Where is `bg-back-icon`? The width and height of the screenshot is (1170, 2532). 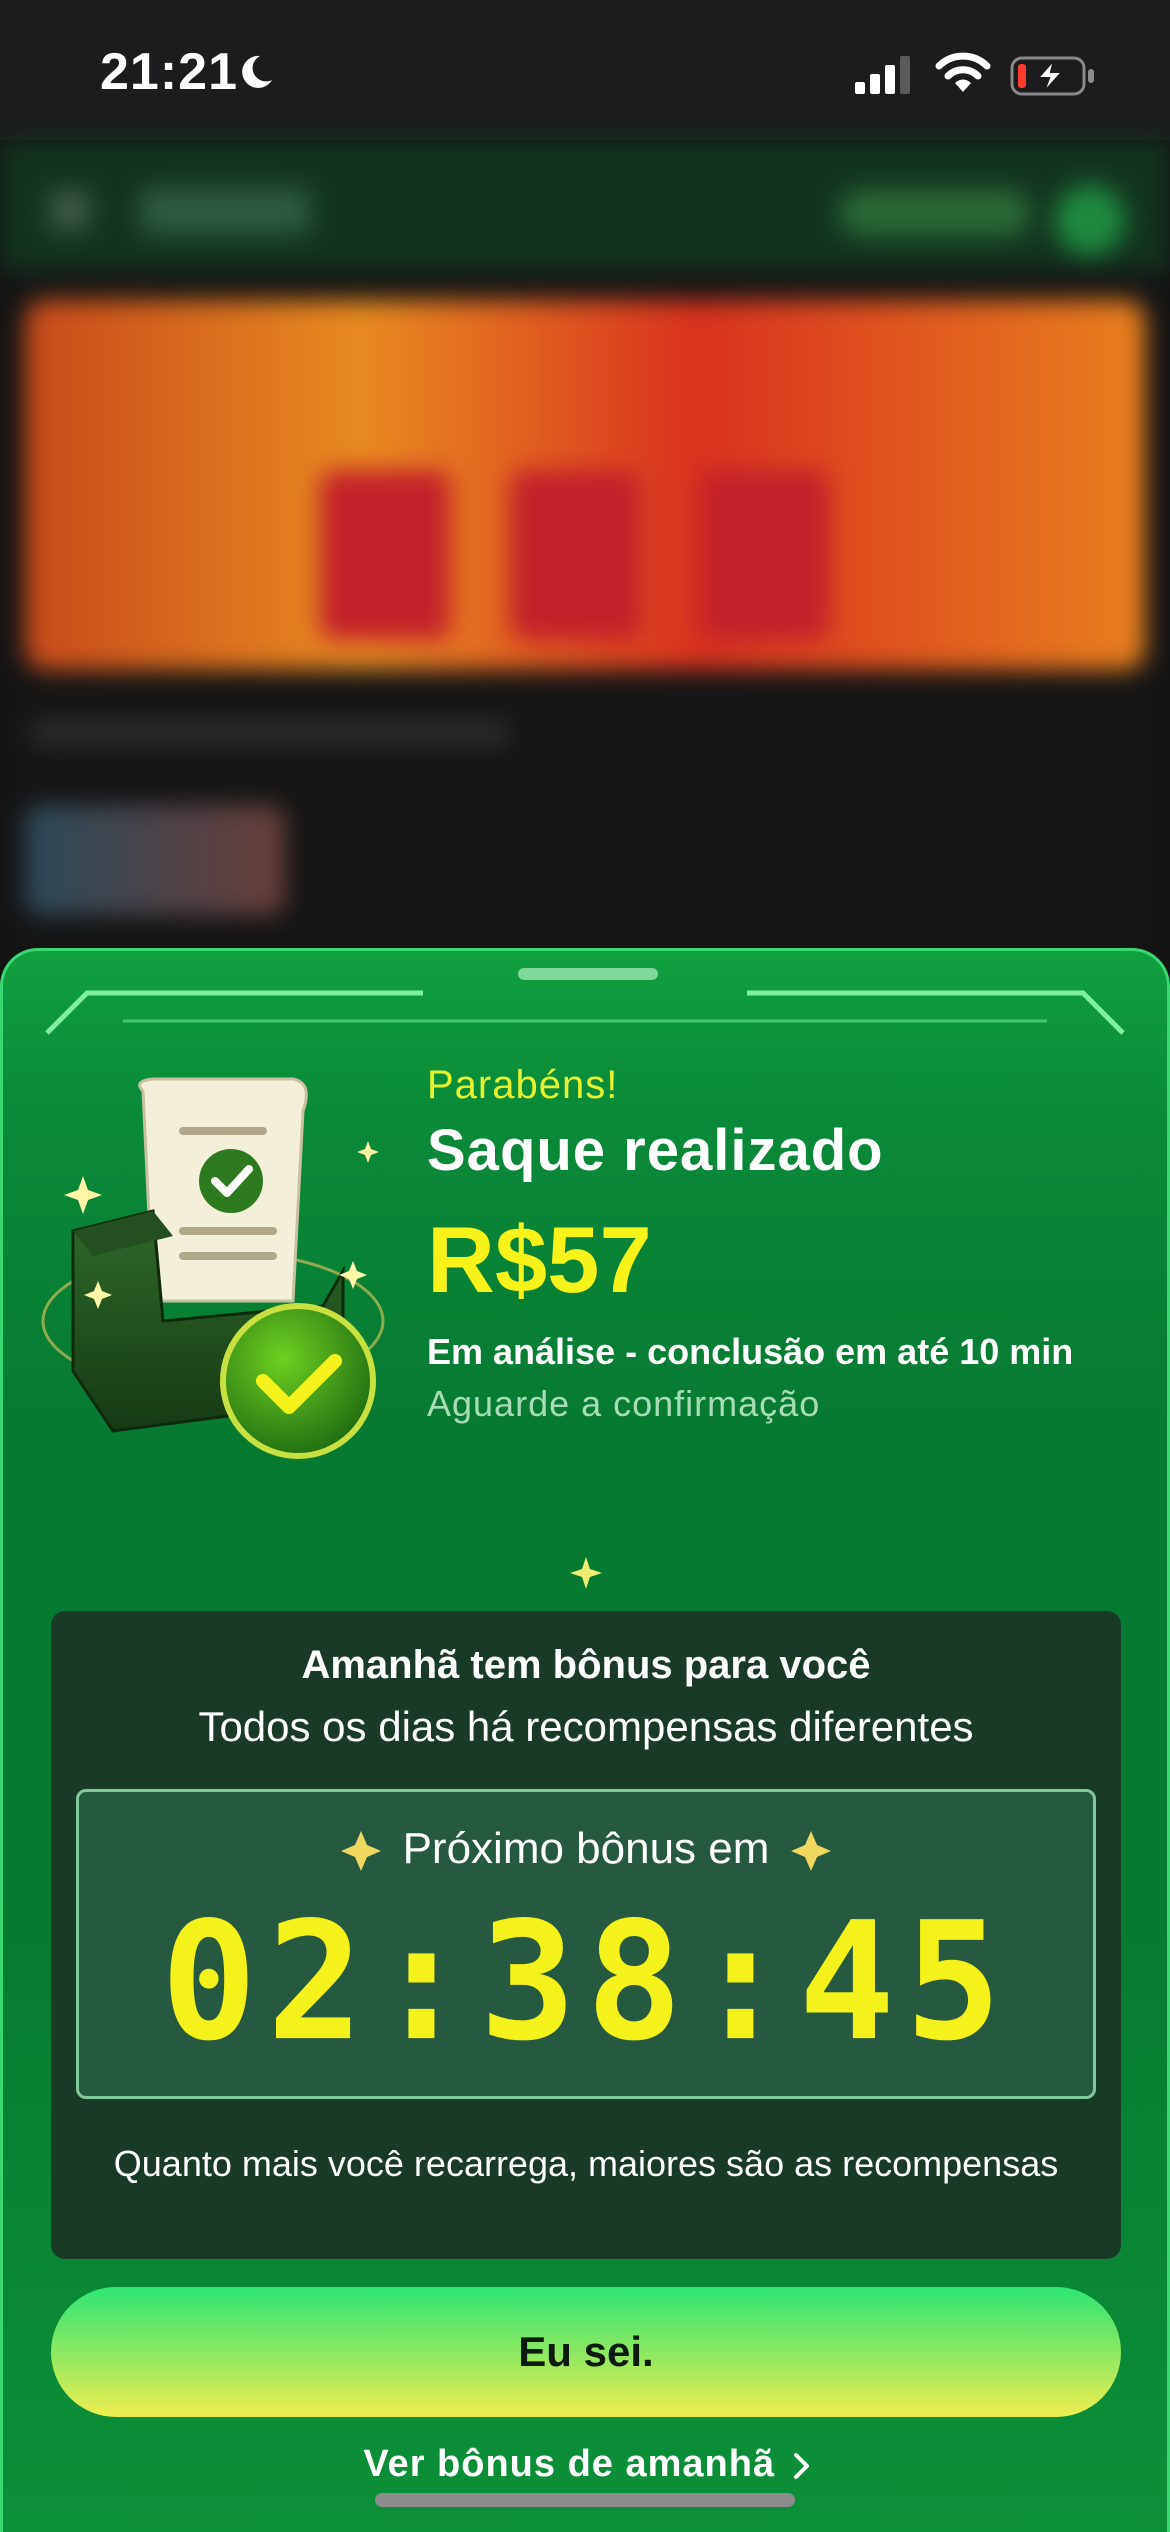 bg-back-icon is located at coordinates (70, 210).